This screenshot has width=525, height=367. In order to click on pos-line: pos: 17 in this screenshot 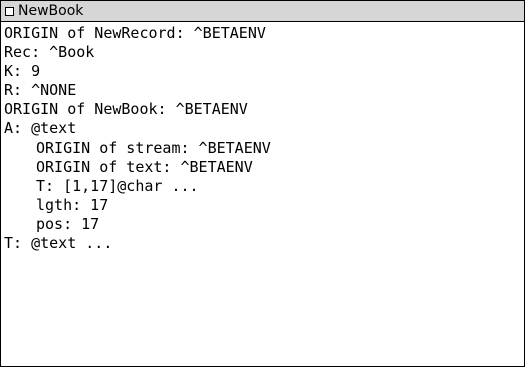, I will do `click(68, 223)`.